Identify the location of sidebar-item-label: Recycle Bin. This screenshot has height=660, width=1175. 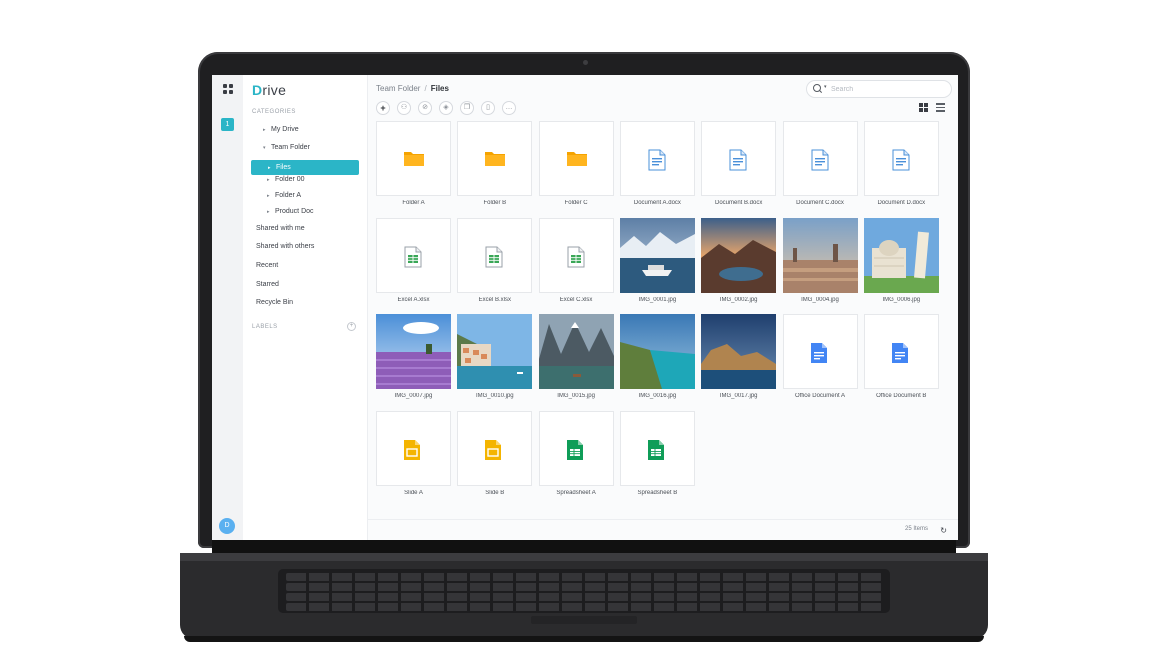
(274, 302).